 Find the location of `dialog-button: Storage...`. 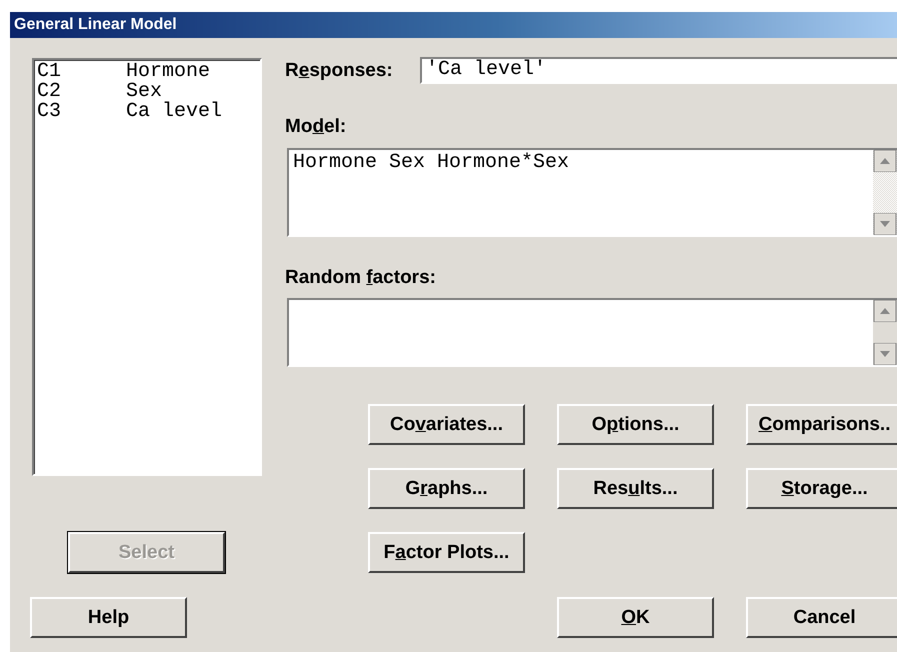

dialog-button: Storage... is located at coordinates (821, 488).